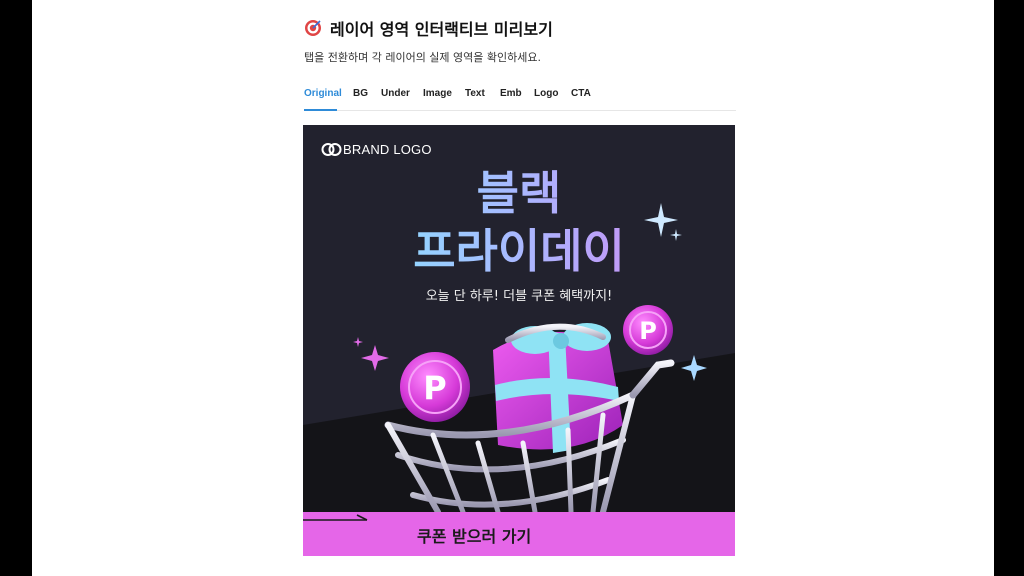  I want to click on cta-button: 쿠폰 받으러 가기, so click(519, 534).